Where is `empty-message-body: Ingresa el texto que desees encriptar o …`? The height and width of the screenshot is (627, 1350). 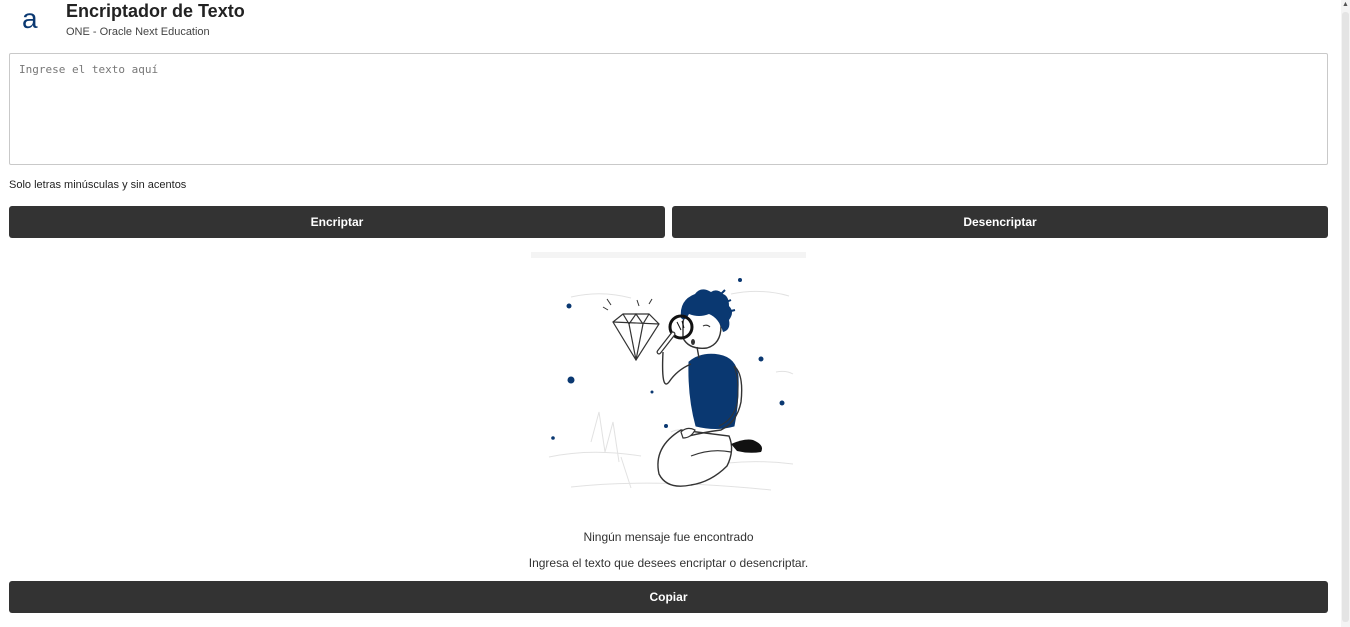 empty-message-body: Ingresa el texto que desees encriptar o … is located at coordinates (668, 563).